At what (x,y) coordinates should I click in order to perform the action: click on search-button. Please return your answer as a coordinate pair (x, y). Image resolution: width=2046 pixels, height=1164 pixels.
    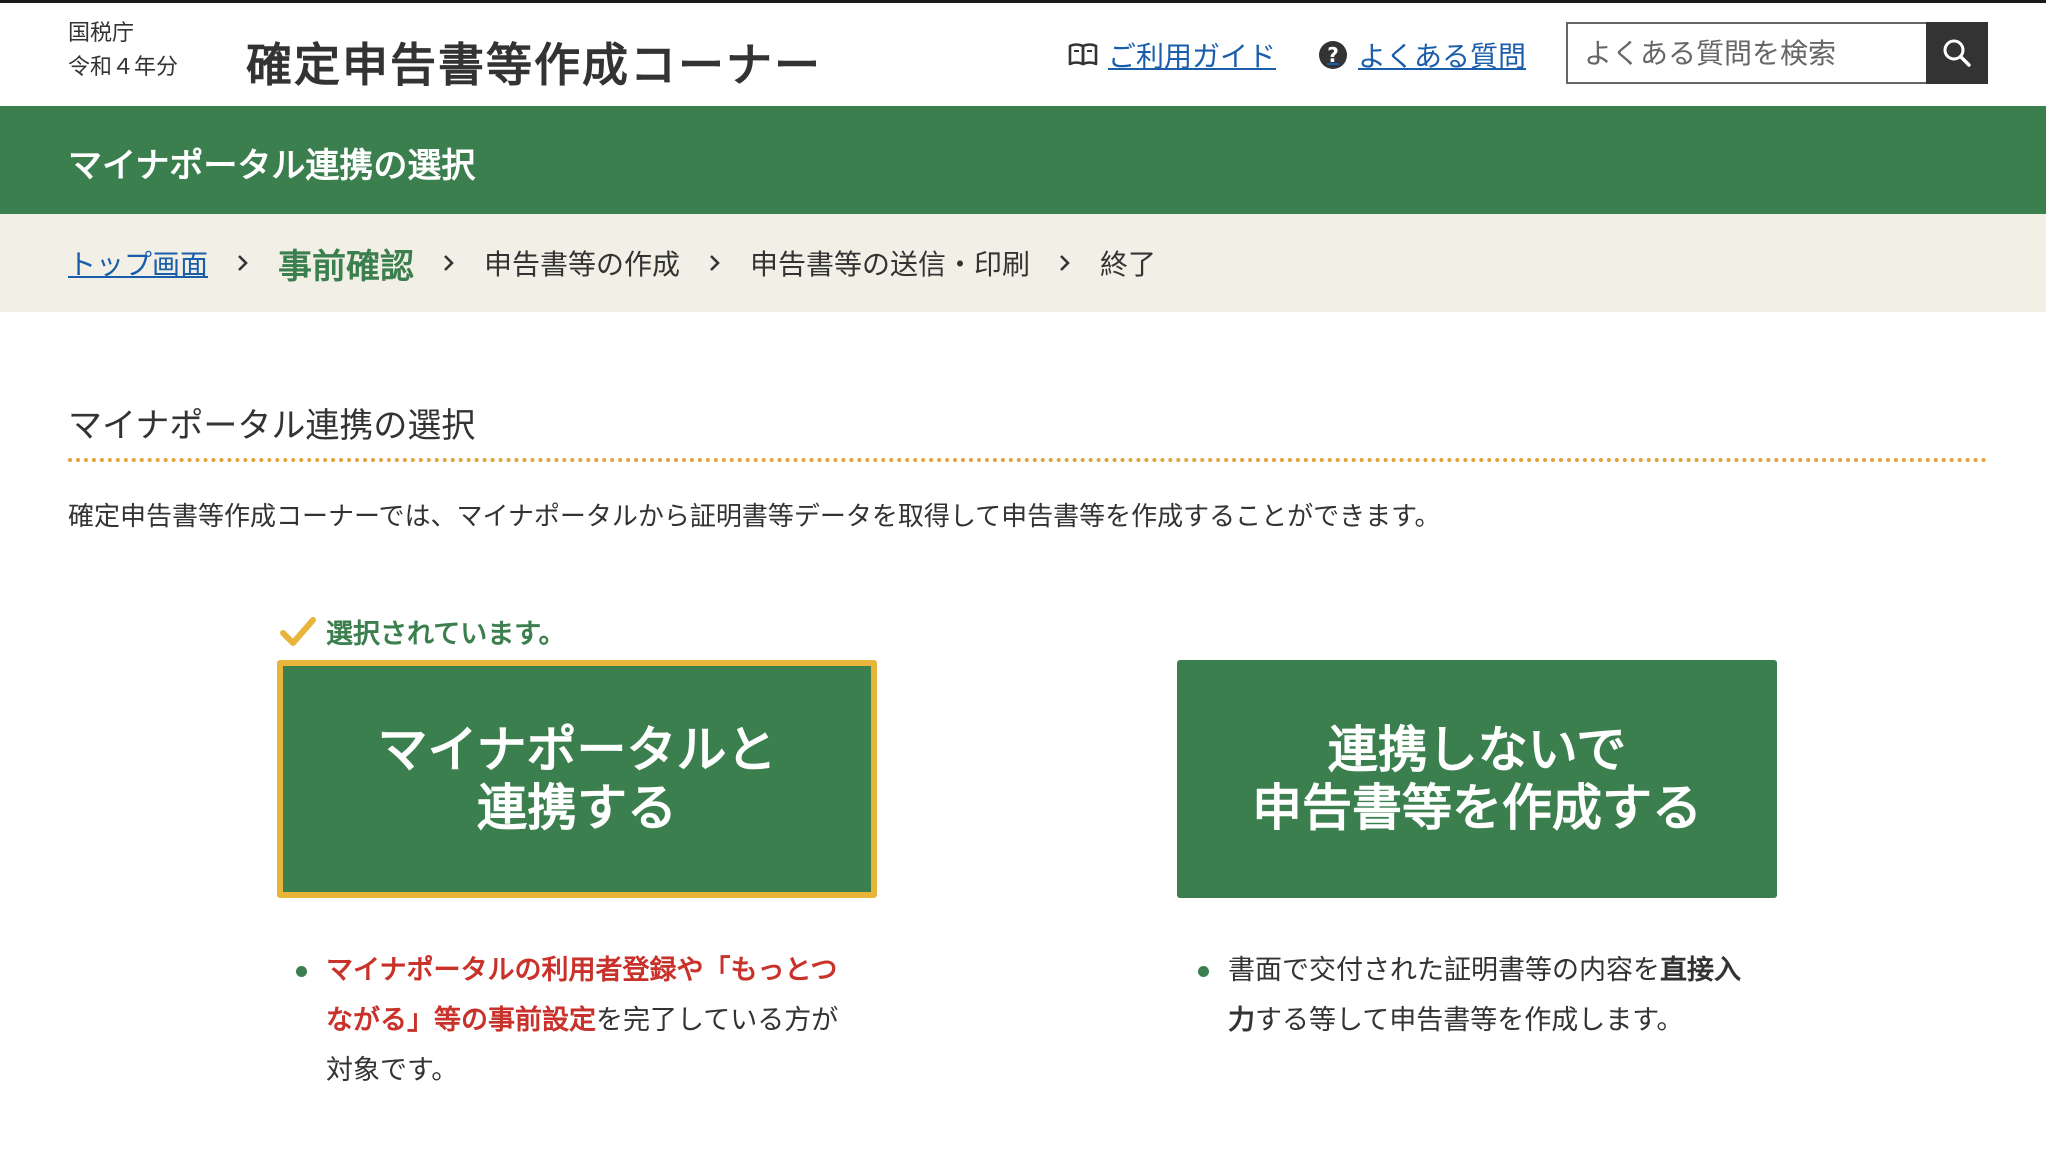
    Looking at the image, I should click on (1957, 53).